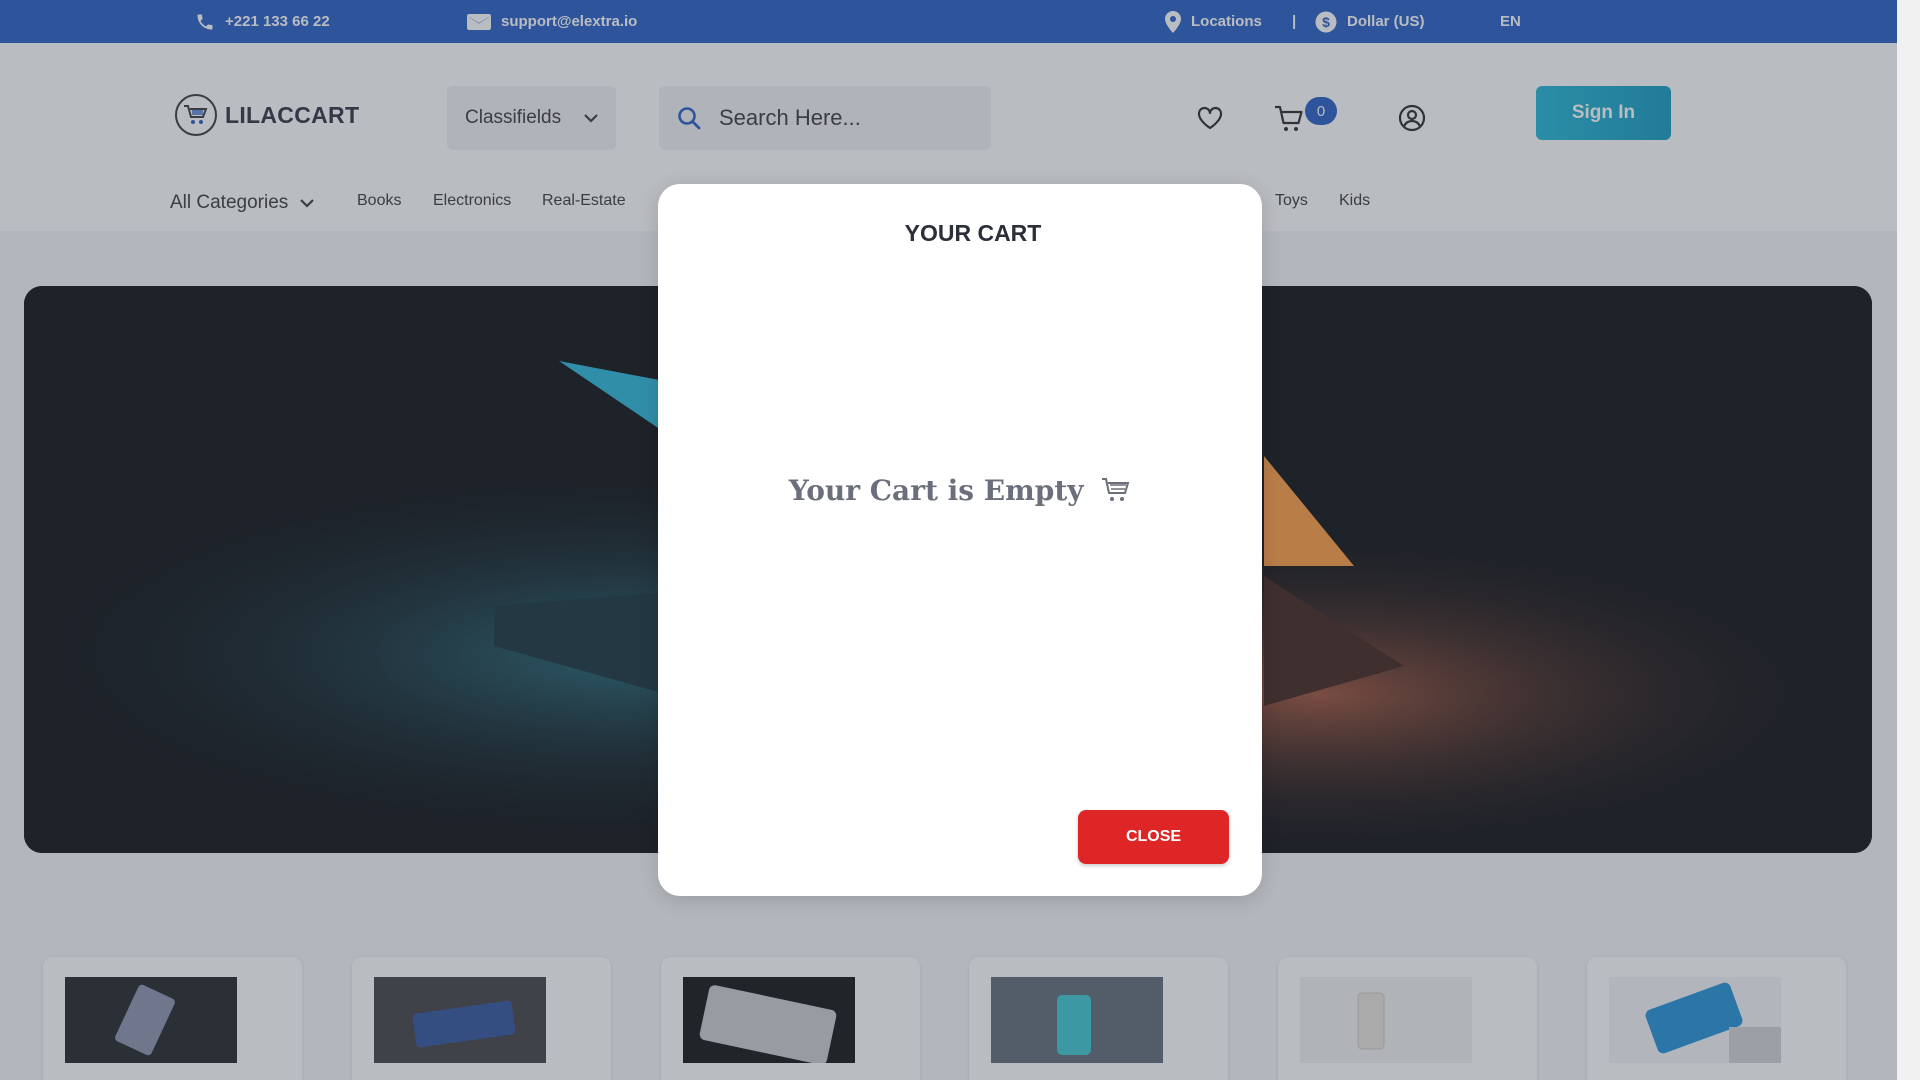 Image resolution: width=1920 pixels, height=1080 pixels. I want to click on empty-cart-message: Your Cart is Empty, so click(960, 490).